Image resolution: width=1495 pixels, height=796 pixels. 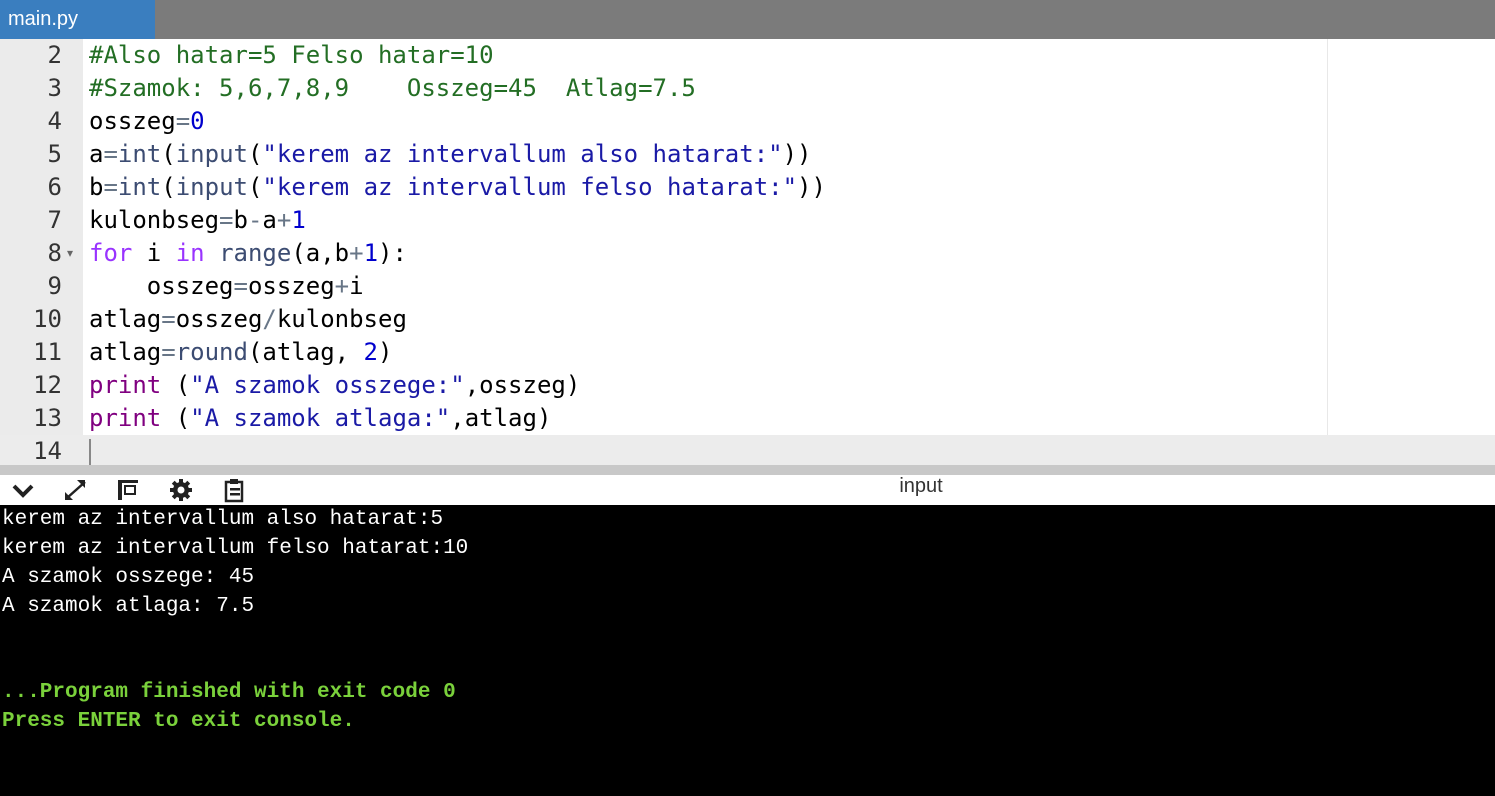 I want to click on expand-icon, so click(x=75, y=490).